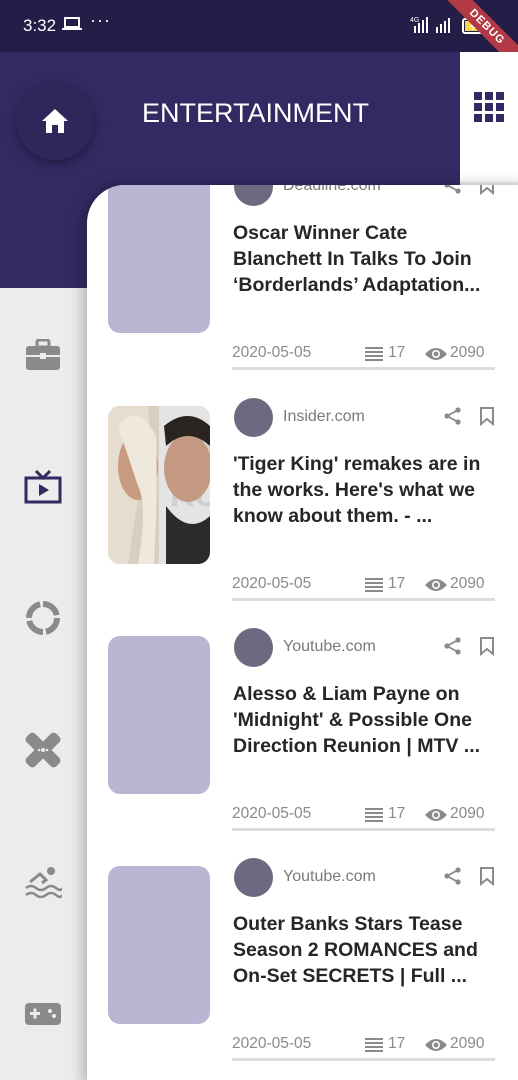  I want to click on gamepad-icon, so click(43, 1014).